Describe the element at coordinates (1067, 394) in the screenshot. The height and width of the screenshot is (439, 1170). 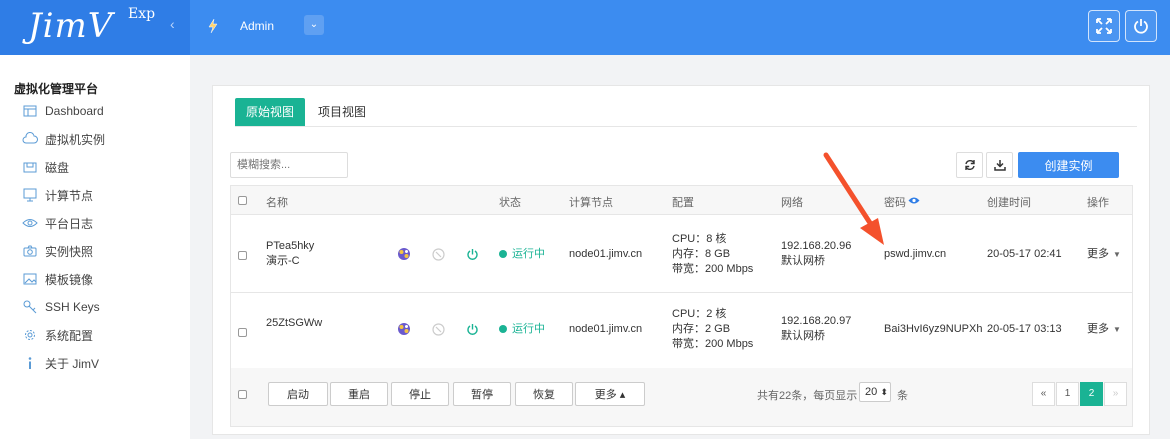
I see `page-1-button: 1` at that location.